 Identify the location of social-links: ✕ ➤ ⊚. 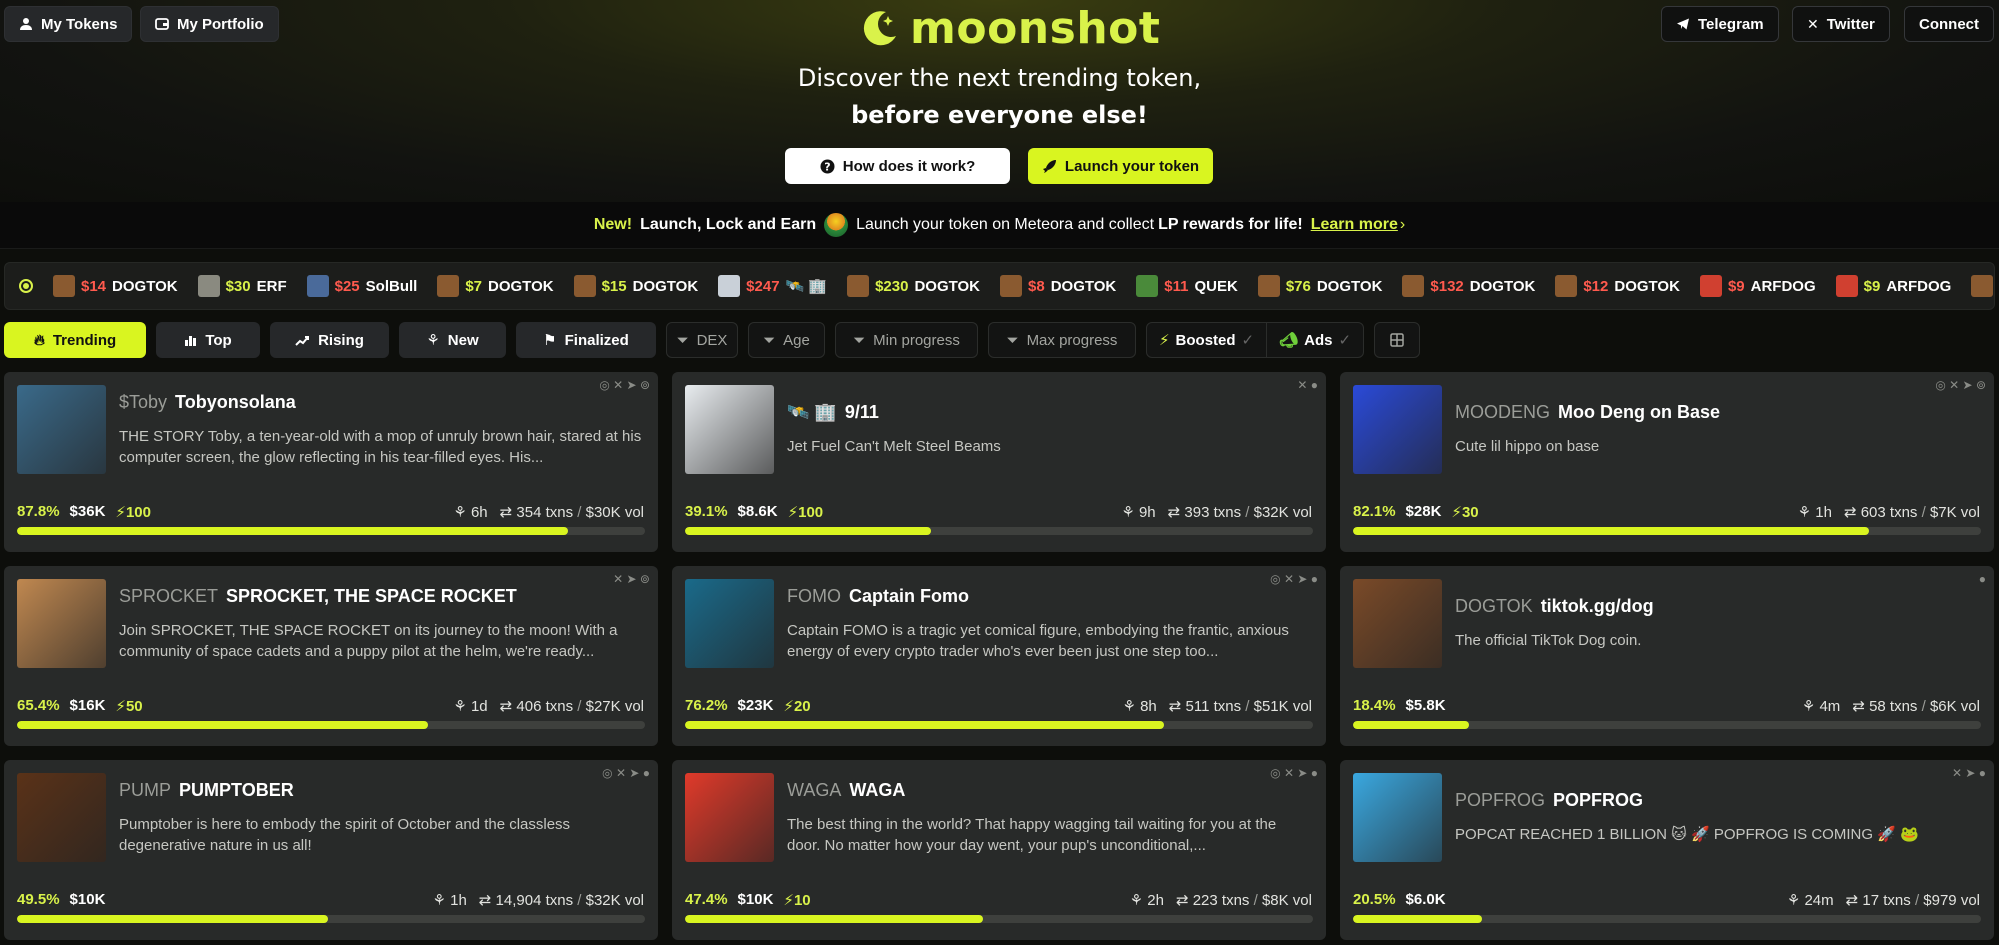
(631, 579).